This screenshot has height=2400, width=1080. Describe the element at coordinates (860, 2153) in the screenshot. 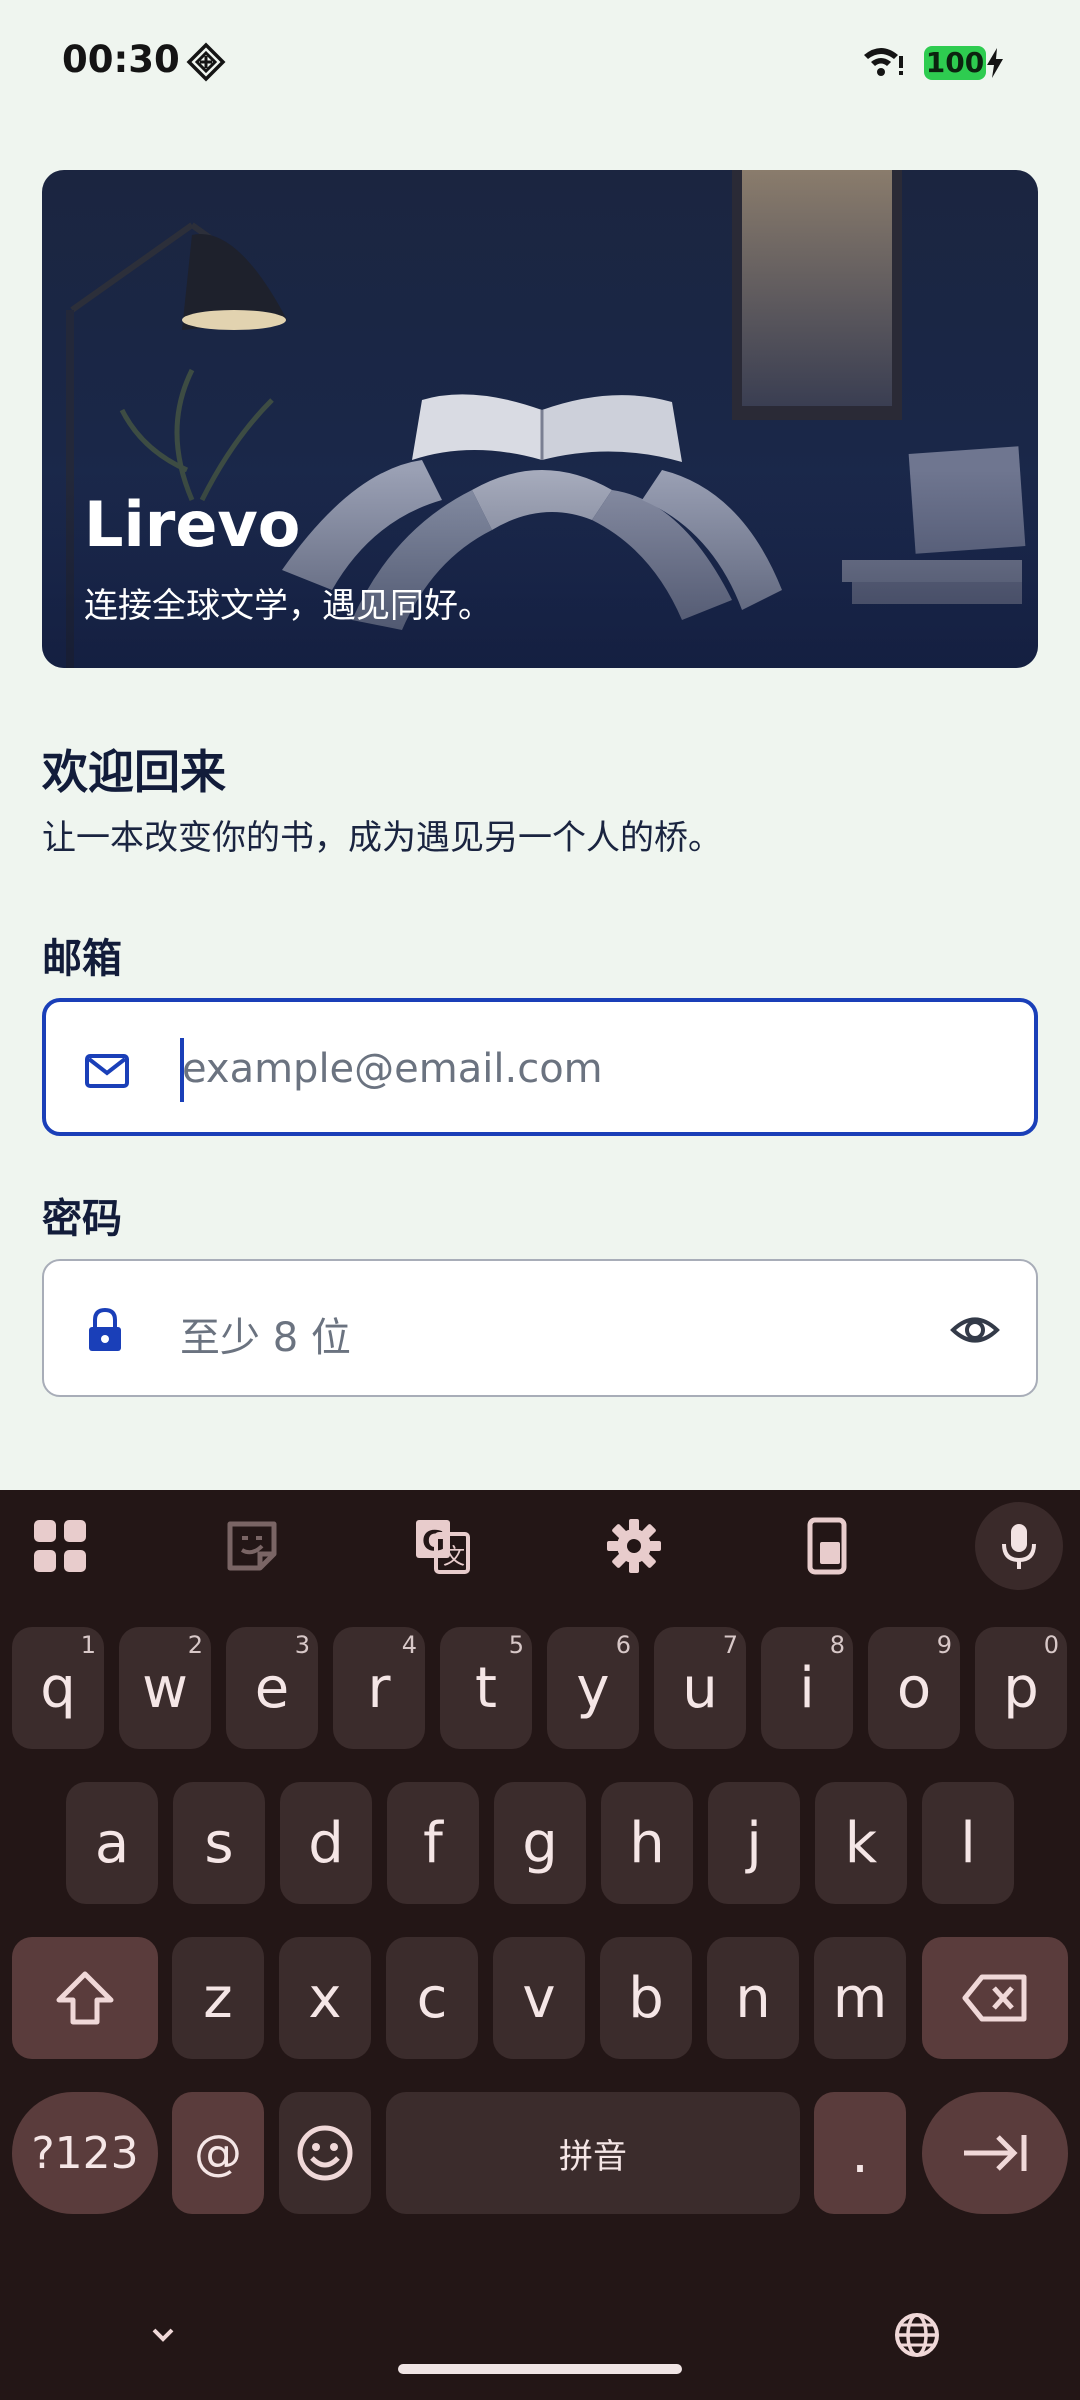

I see `period-key: .` at that location.